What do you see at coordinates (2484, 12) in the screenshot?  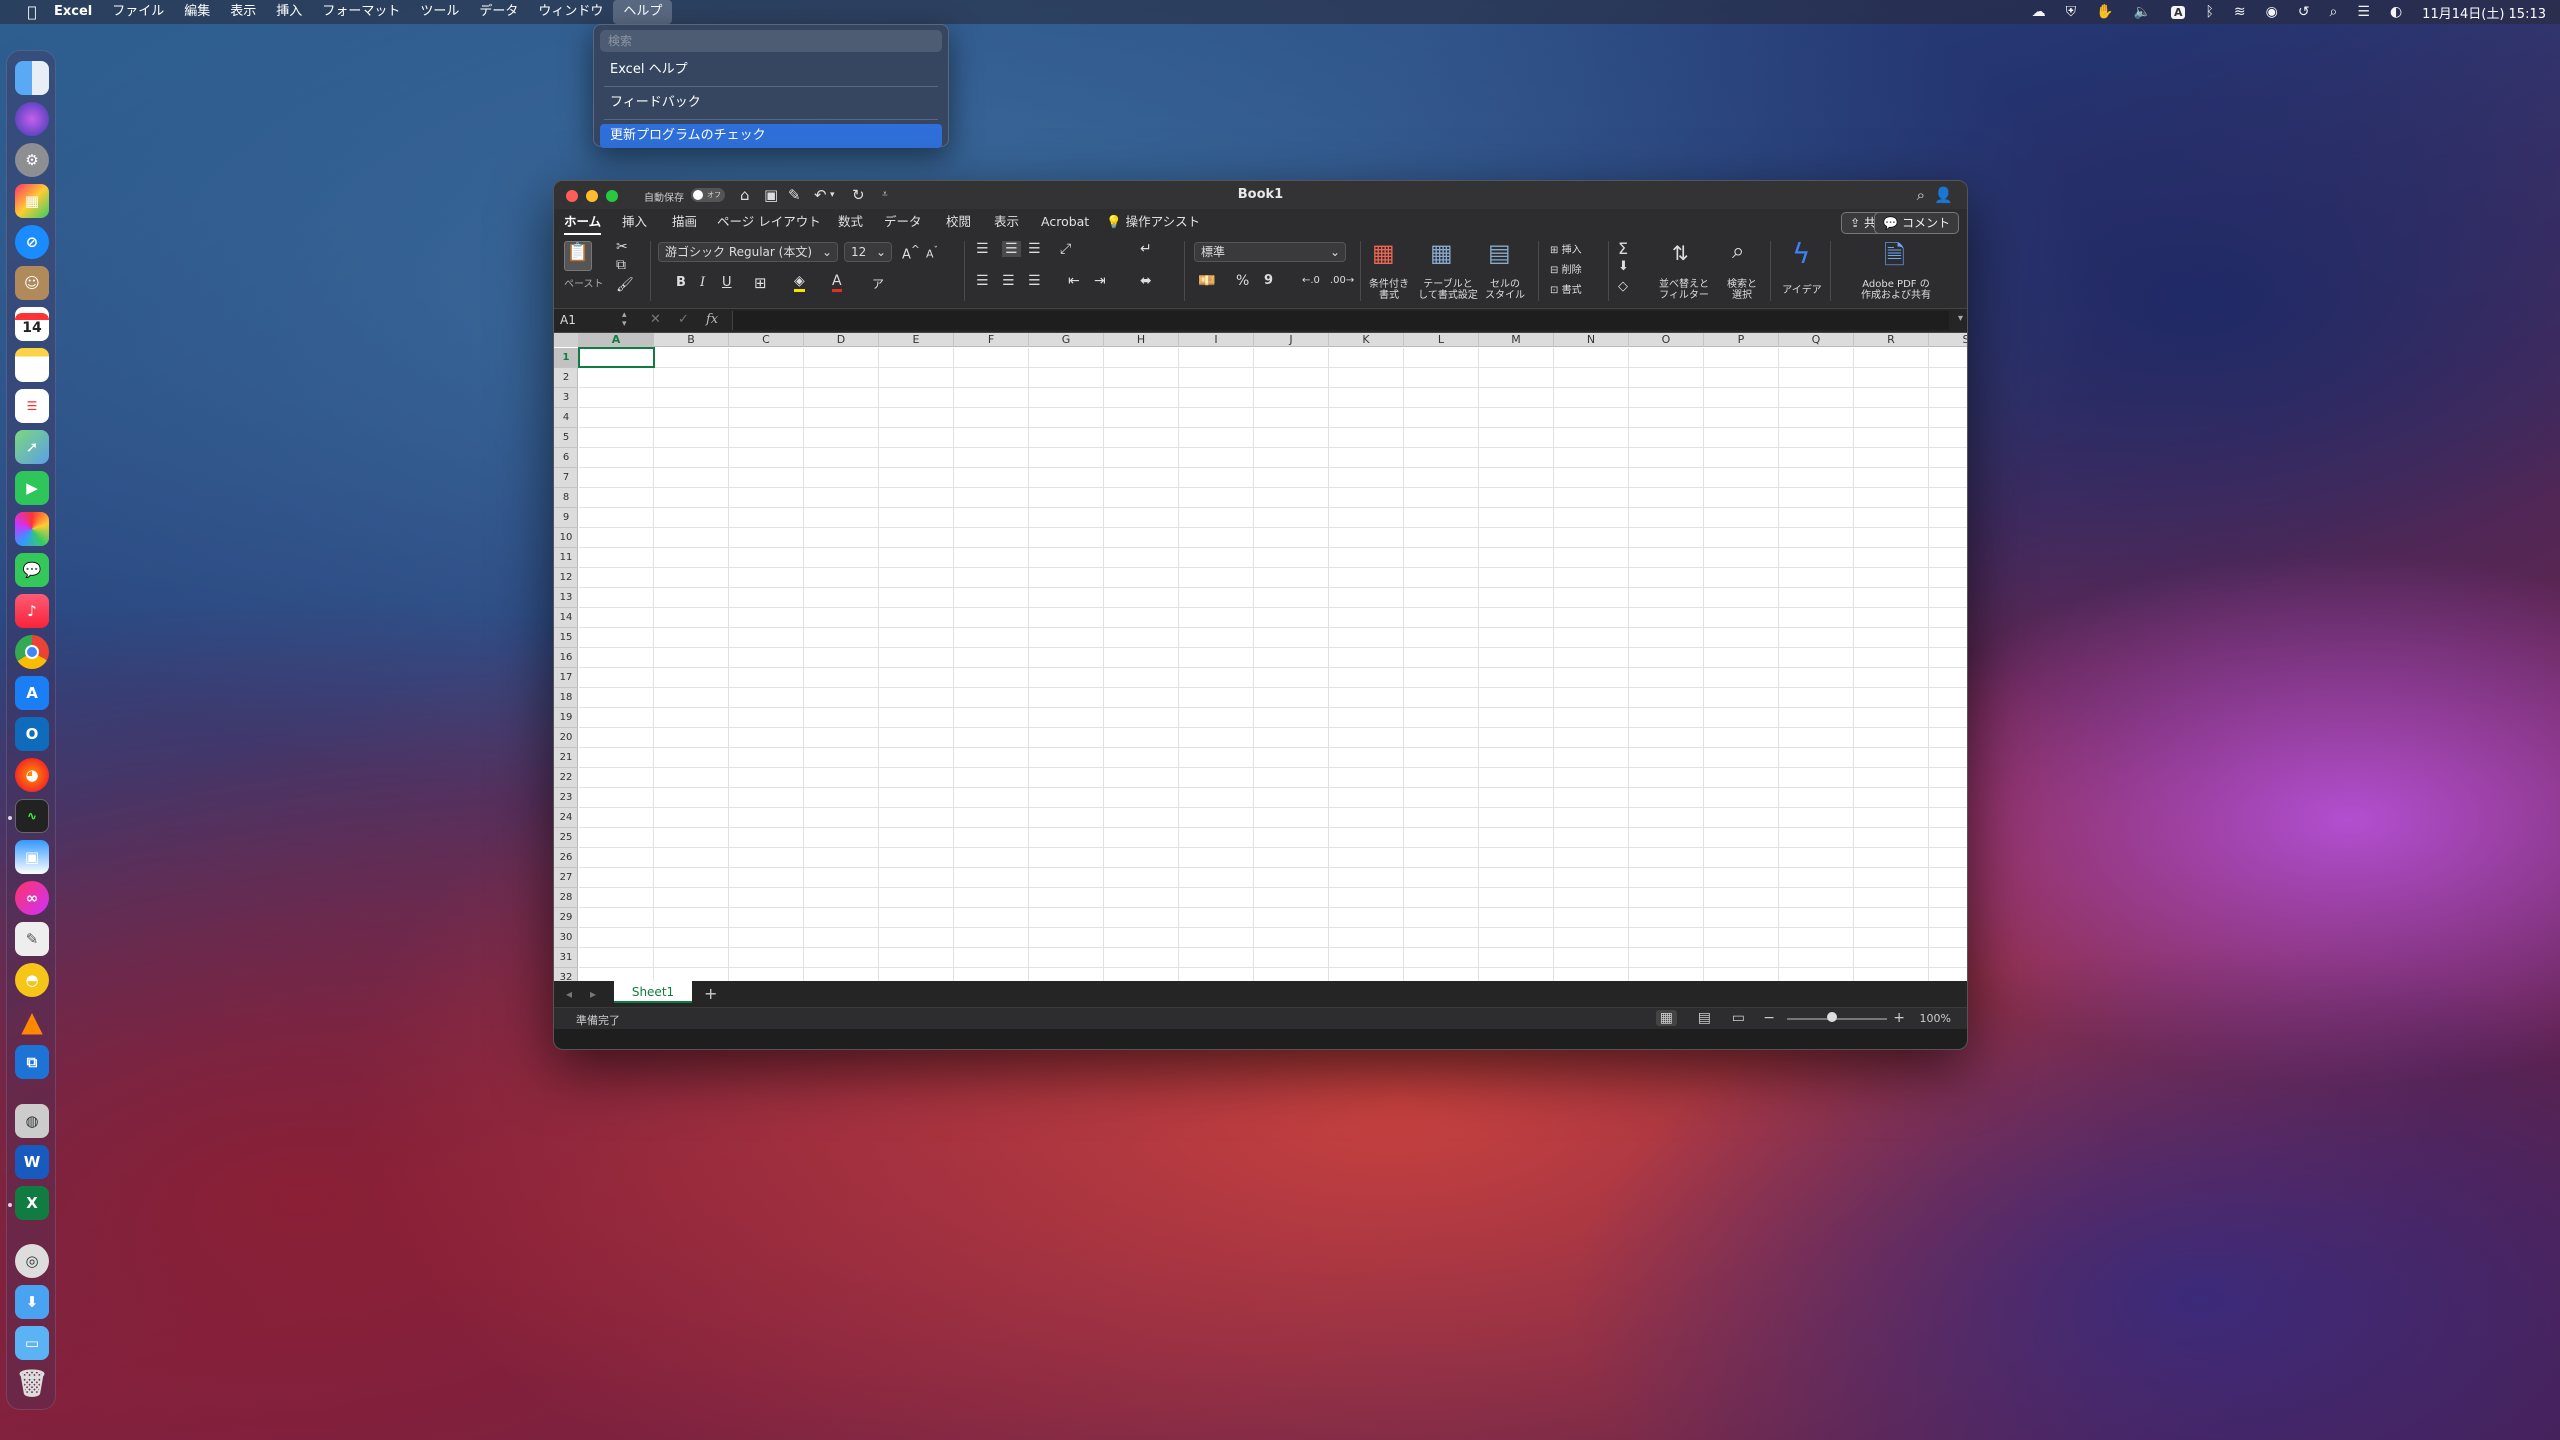 I see `menubar-clock: 11月14日(土) 15:13` at bounding box center [2484, 12].